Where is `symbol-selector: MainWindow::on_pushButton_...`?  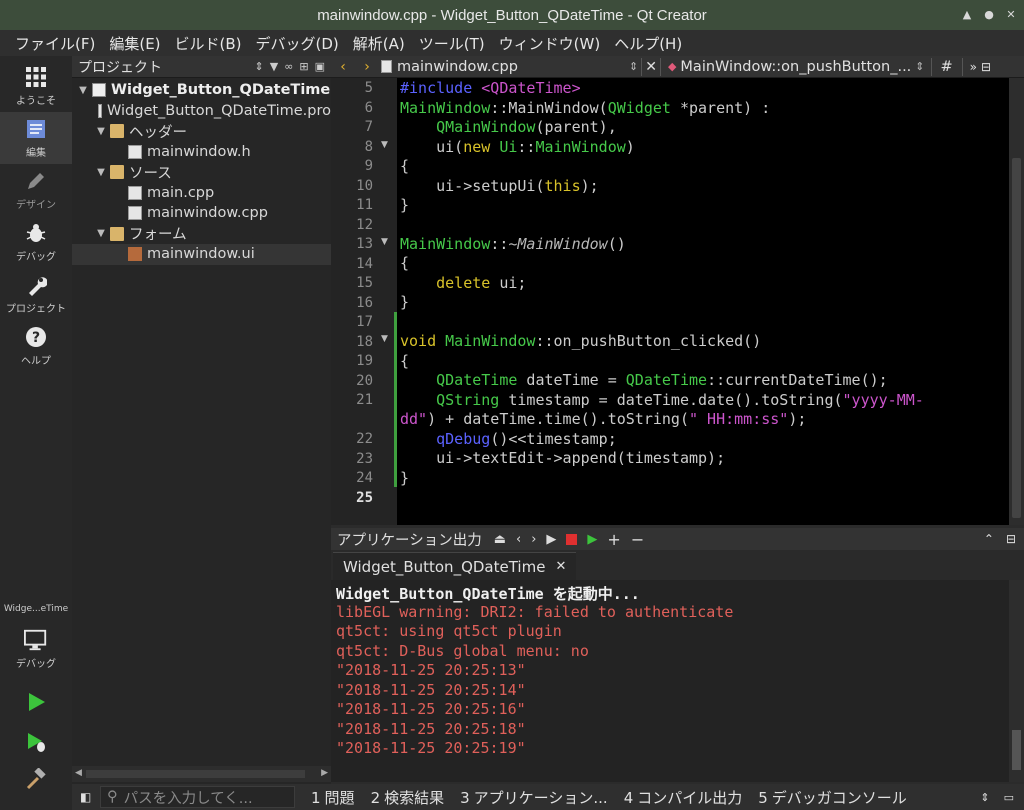
symbol-selector: MainWindow::on_pushButton_... is located at coordinates (795, 67).